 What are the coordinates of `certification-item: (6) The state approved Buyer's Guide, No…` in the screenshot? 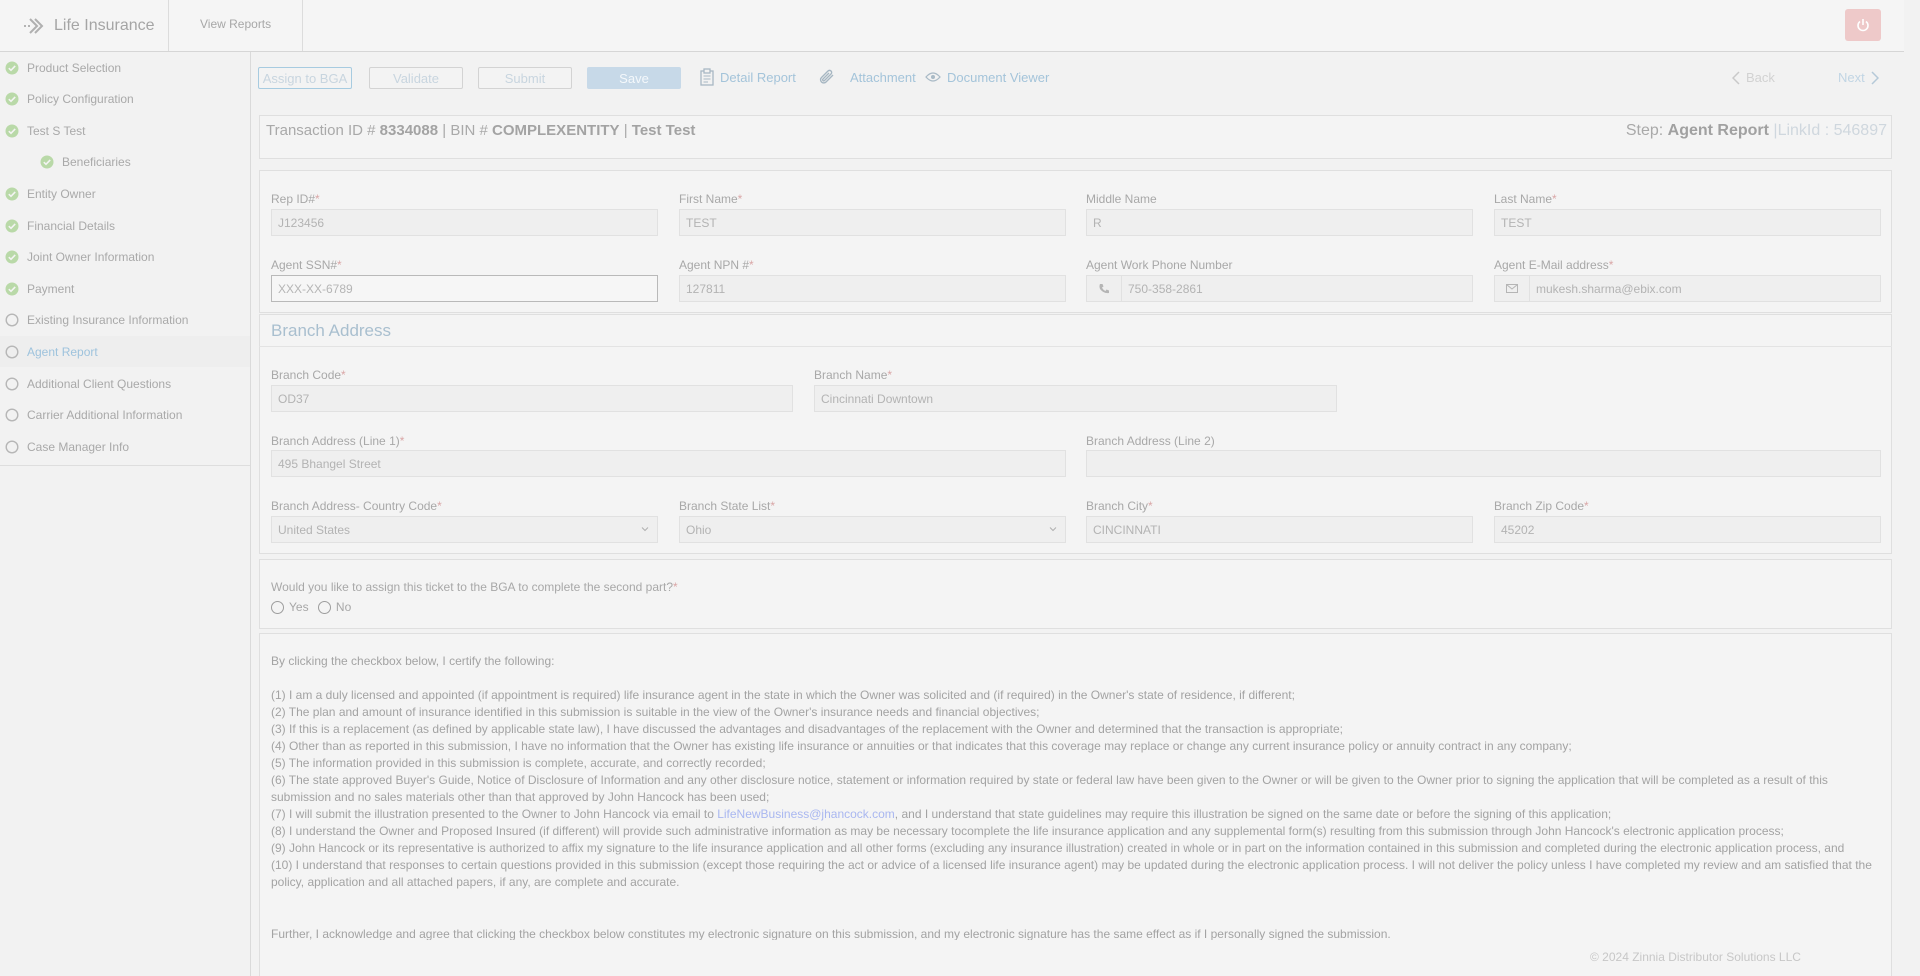 It's located at (1049, 788).